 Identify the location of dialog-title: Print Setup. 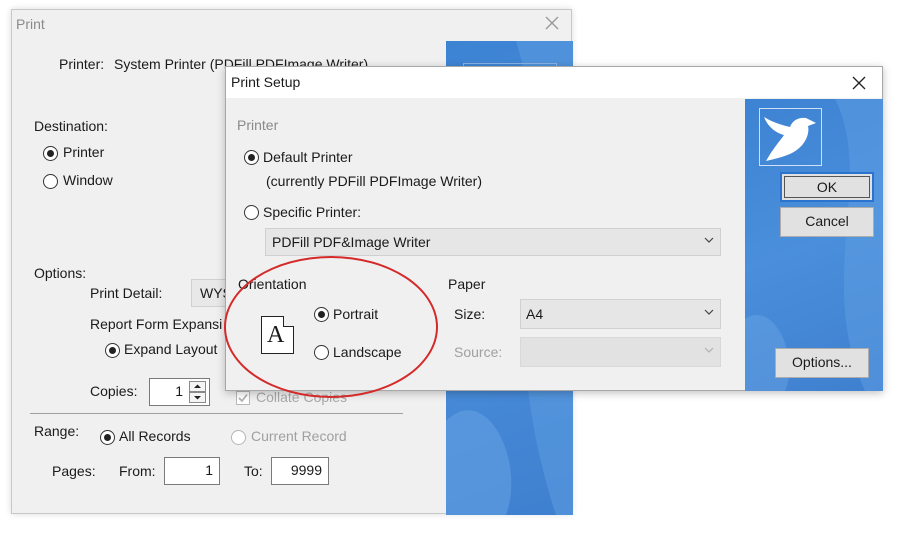
(266, 82).